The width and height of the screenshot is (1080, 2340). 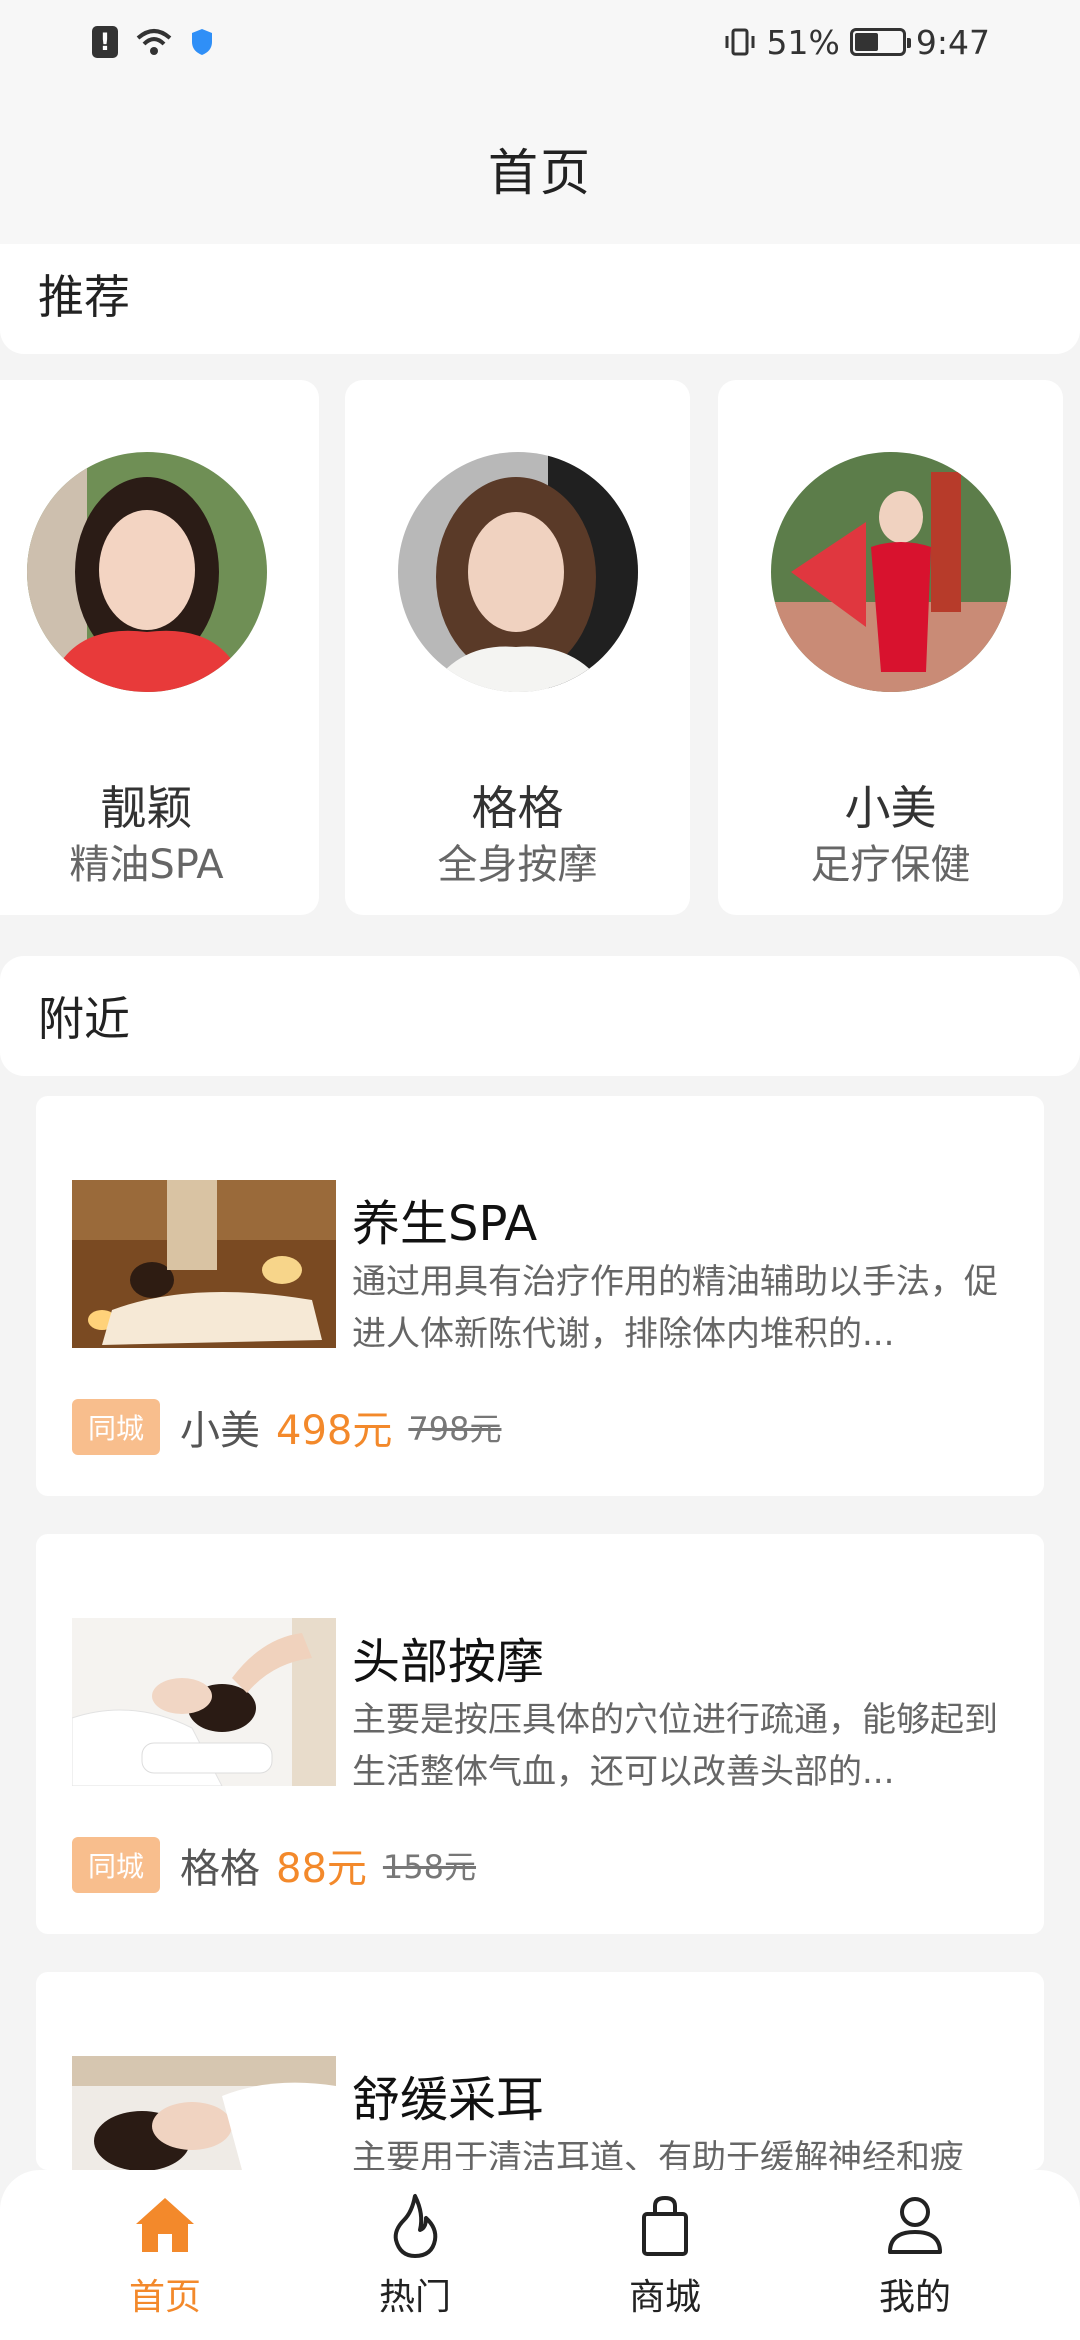 What do you see at coordinates (952, 42) in the screenshot?
I see `clock: 9:47` at bounding box center [952, 42].